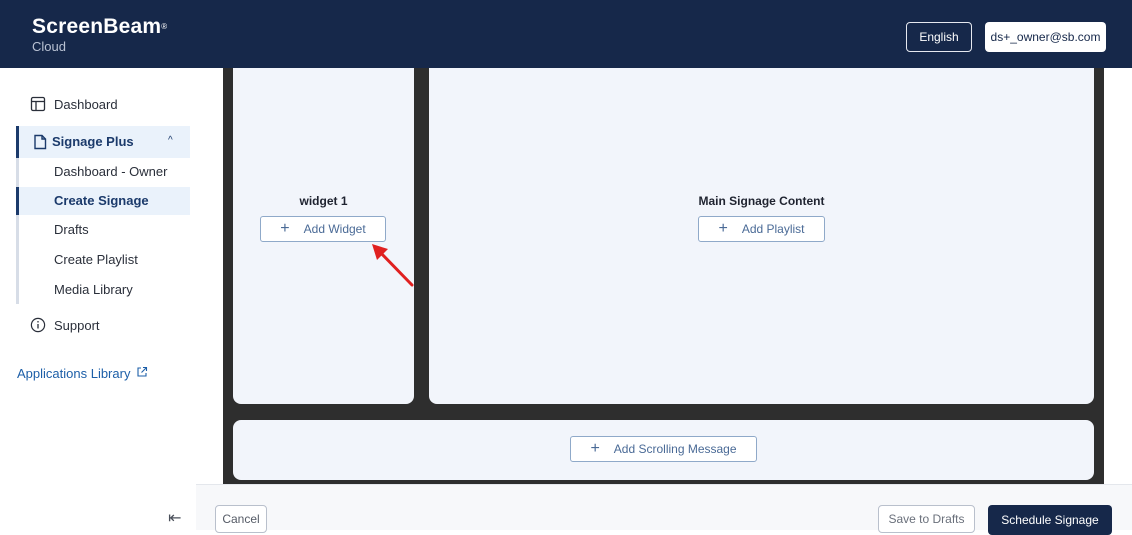 The height and width of the screenshot is (535, 1132). Describe the element at coordinates (164, 26) in the screenshot. I see `brand-registered-mark: ®` at that location.